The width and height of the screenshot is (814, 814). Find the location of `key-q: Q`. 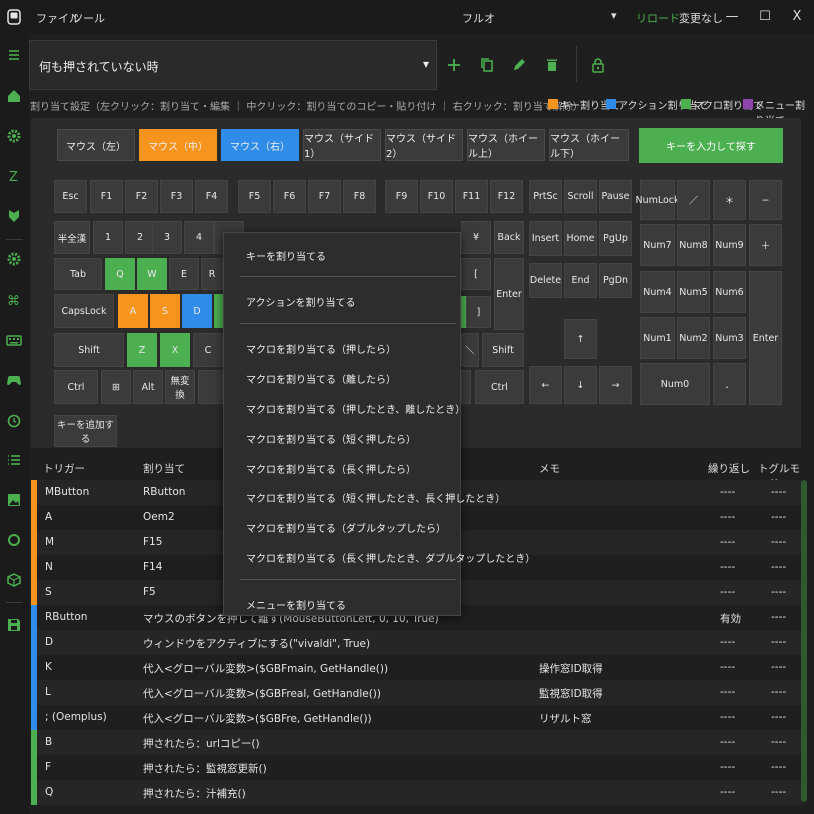

key-q: Q is located at coordinates (120, 274).